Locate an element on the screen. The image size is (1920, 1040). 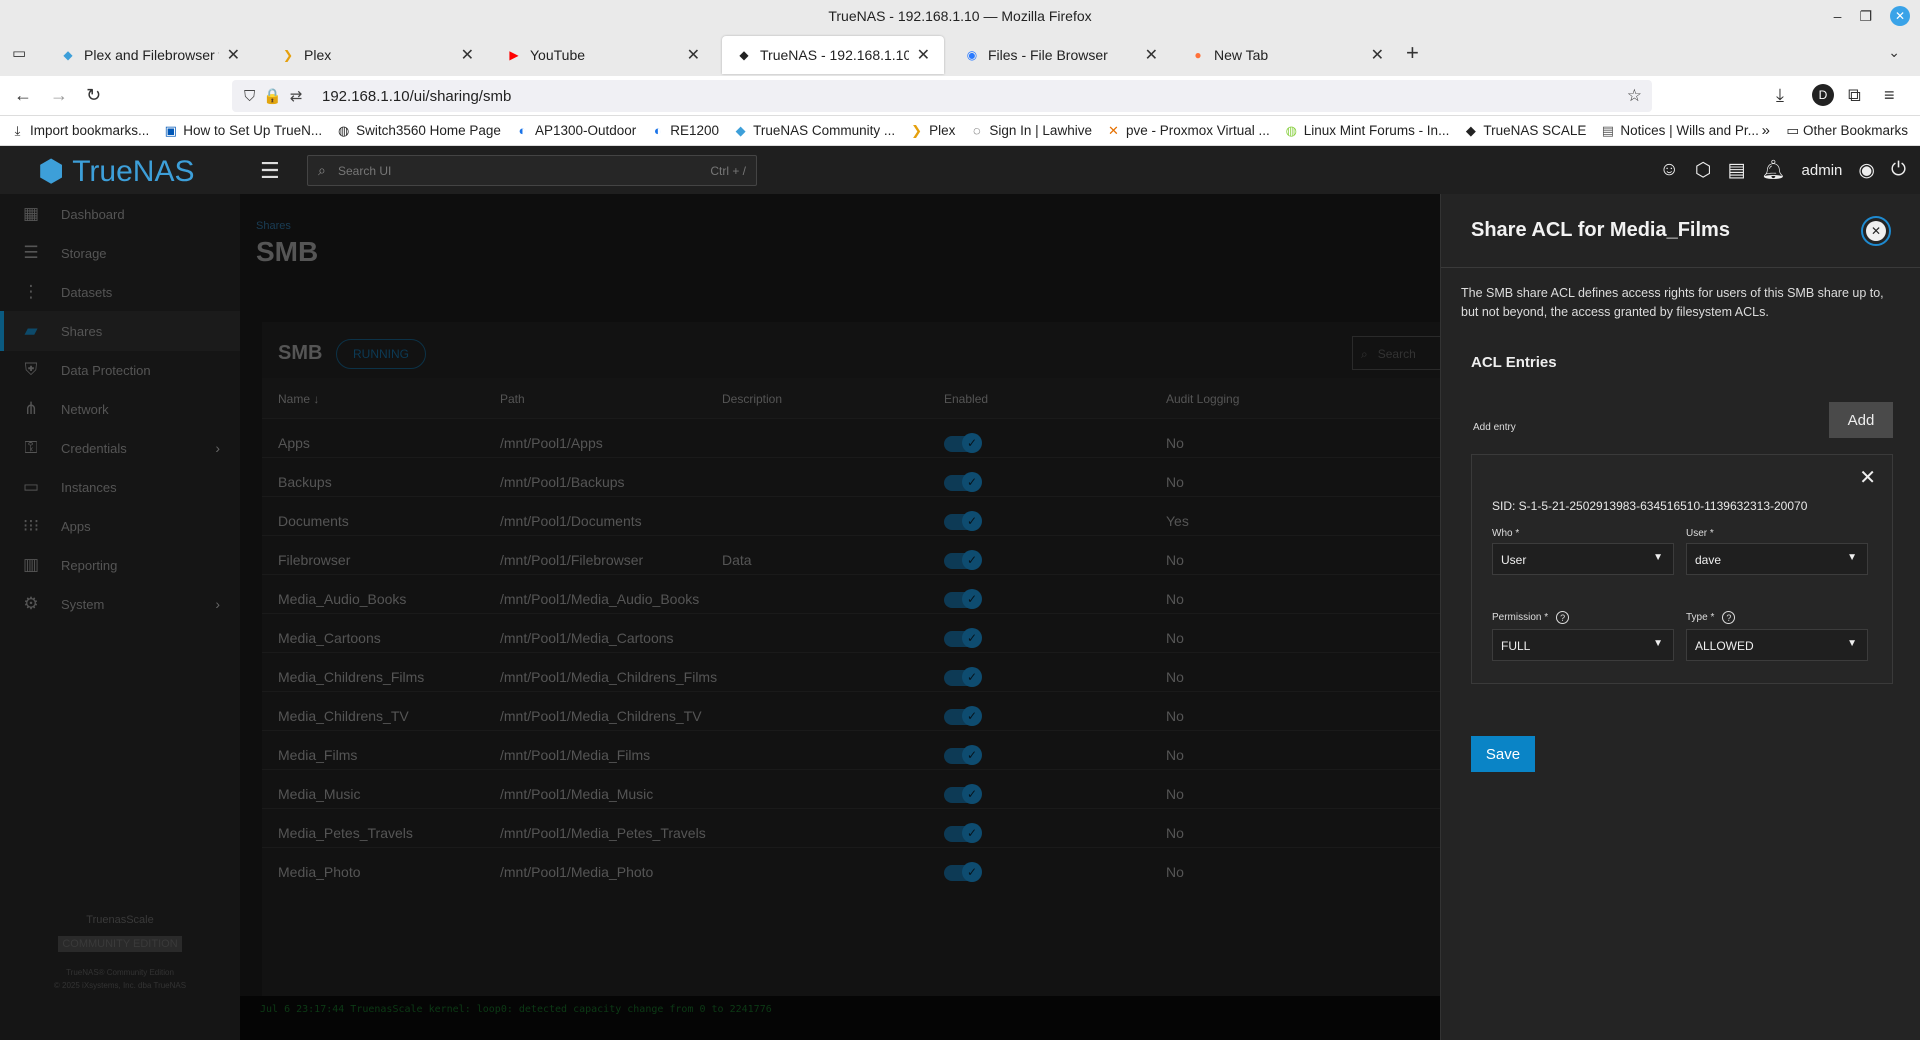
bookmark-item: ◍ Switch3560 Home Page is located at coordinates (418, 131).